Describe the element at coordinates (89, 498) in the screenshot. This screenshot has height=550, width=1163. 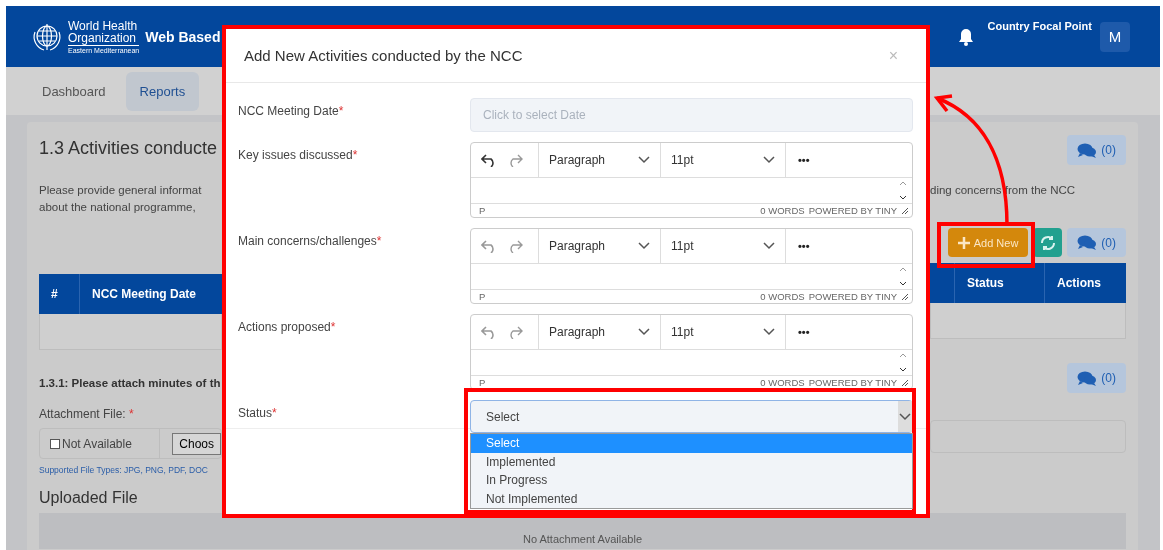
I see `uploaded-file-title: Uploaded File` at that location.